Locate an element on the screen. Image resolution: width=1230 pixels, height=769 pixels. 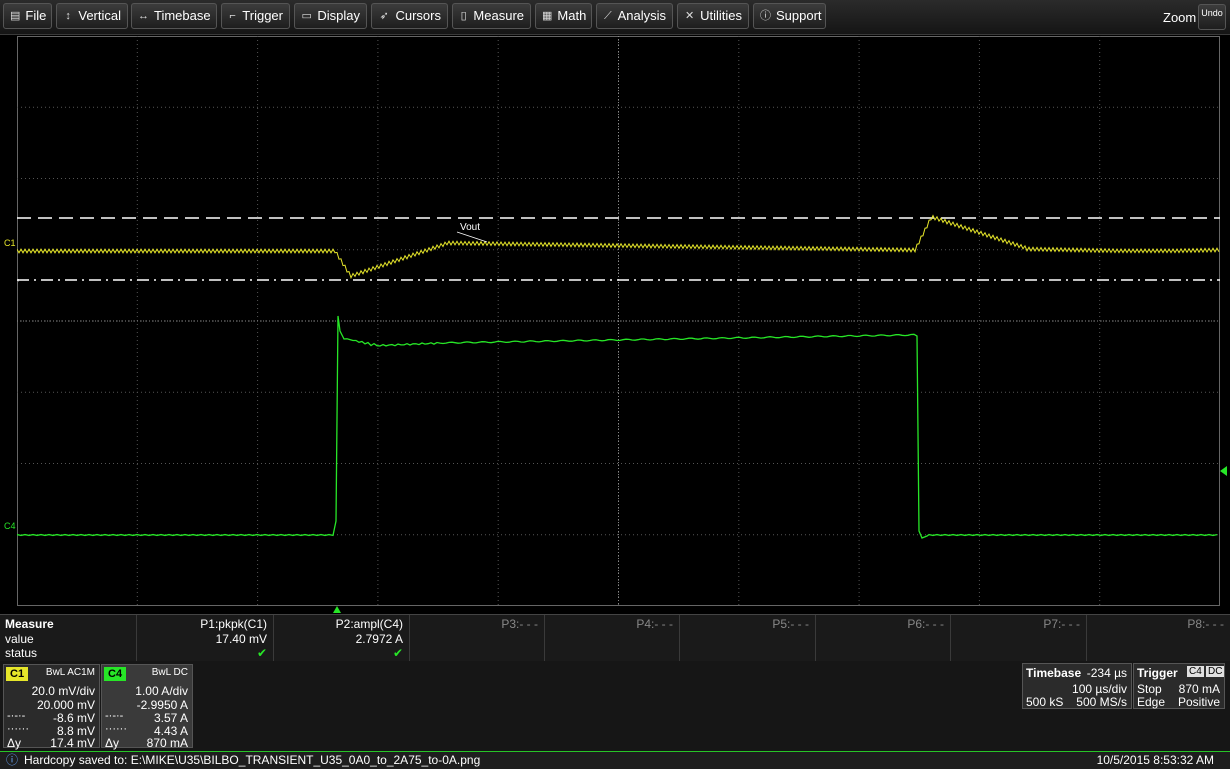
menu-cursors-button: ➶ Cursors is located at coordinates (409, 16).